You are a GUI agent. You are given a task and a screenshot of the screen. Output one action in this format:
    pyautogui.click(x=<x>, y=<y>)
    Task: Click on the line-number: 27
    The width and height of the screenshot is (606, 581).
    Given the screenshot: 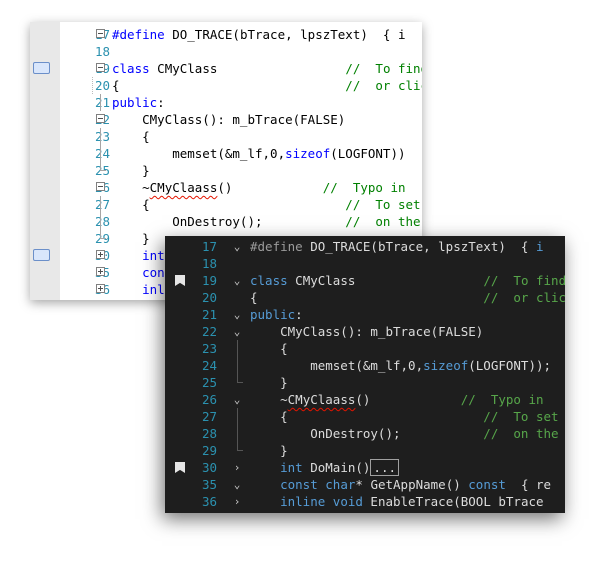 What is the action you would take?
    pyautogui.click(x=209, y=416)
    